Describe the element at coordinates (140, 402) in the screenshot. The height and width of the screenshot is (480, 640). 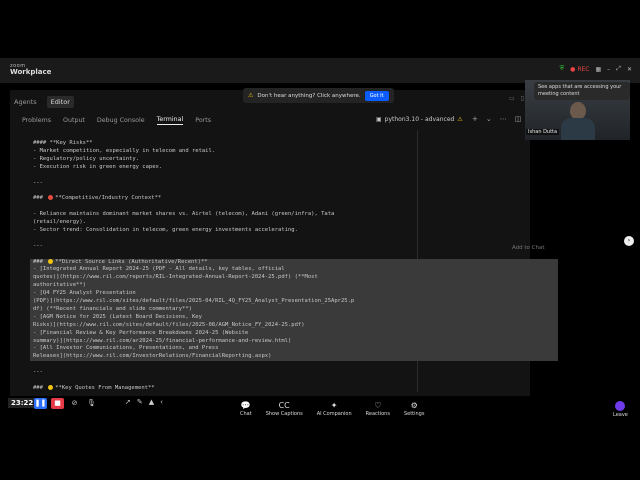
I see `pen-icon: ✎` at that location.